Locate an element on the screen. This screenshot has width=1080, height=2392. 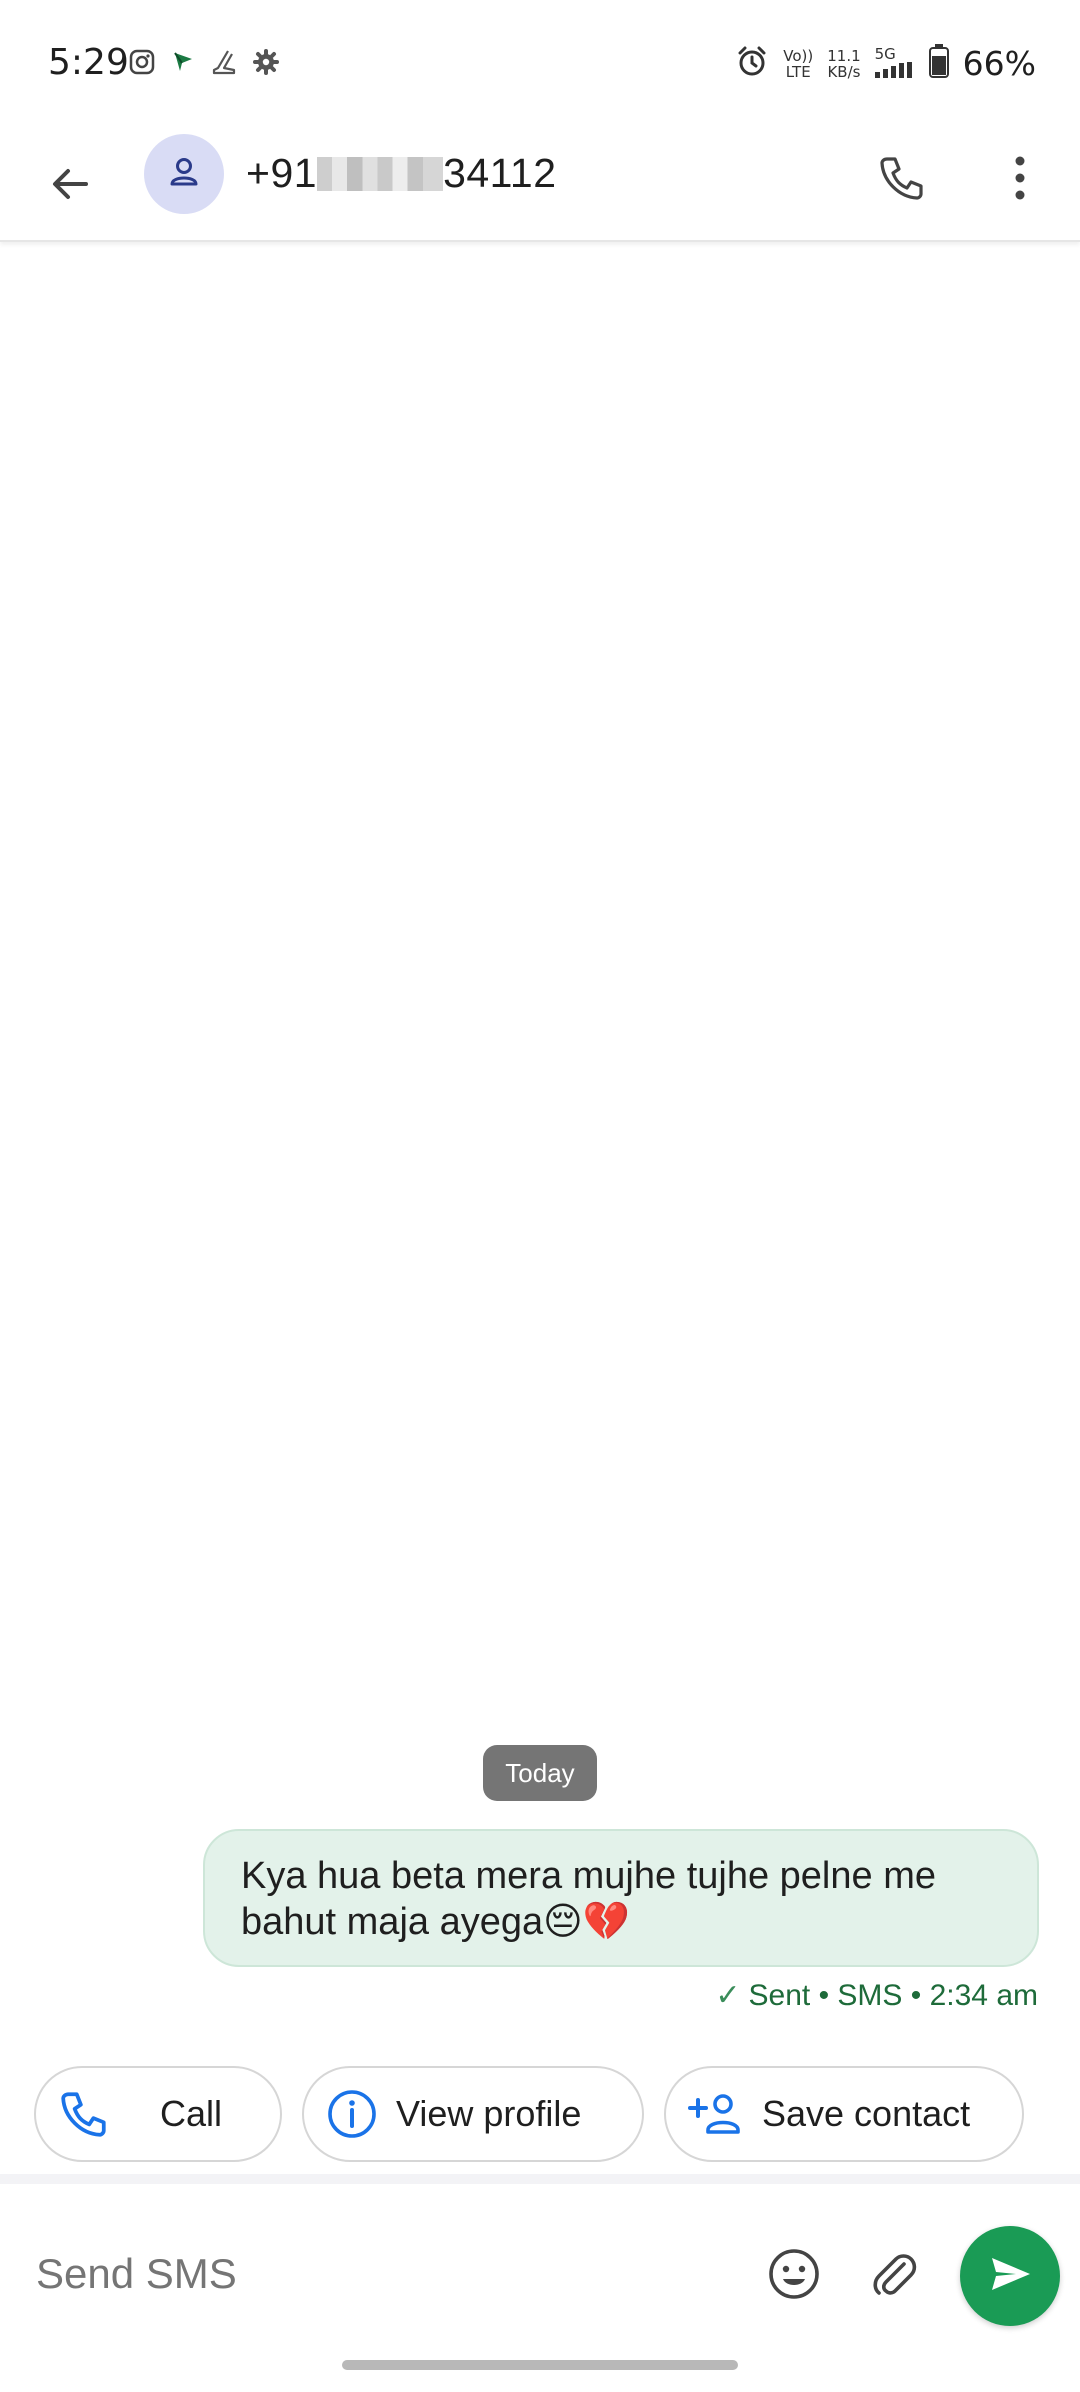
send-icon is located at coordinates (1010, 2276).